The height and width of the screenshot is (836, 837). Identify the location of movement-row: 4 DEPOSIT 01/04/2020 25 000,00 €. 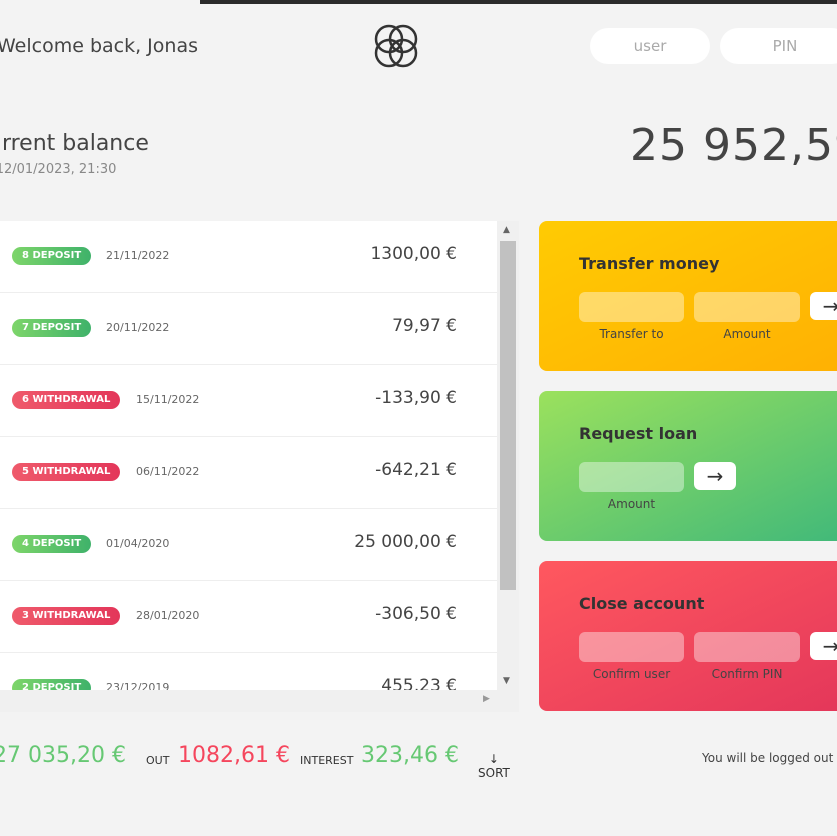
(248, 545).